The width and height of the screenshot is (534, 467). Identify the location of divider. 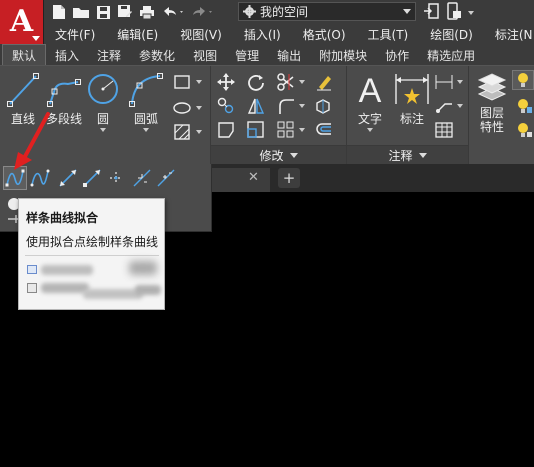
(92, 255).